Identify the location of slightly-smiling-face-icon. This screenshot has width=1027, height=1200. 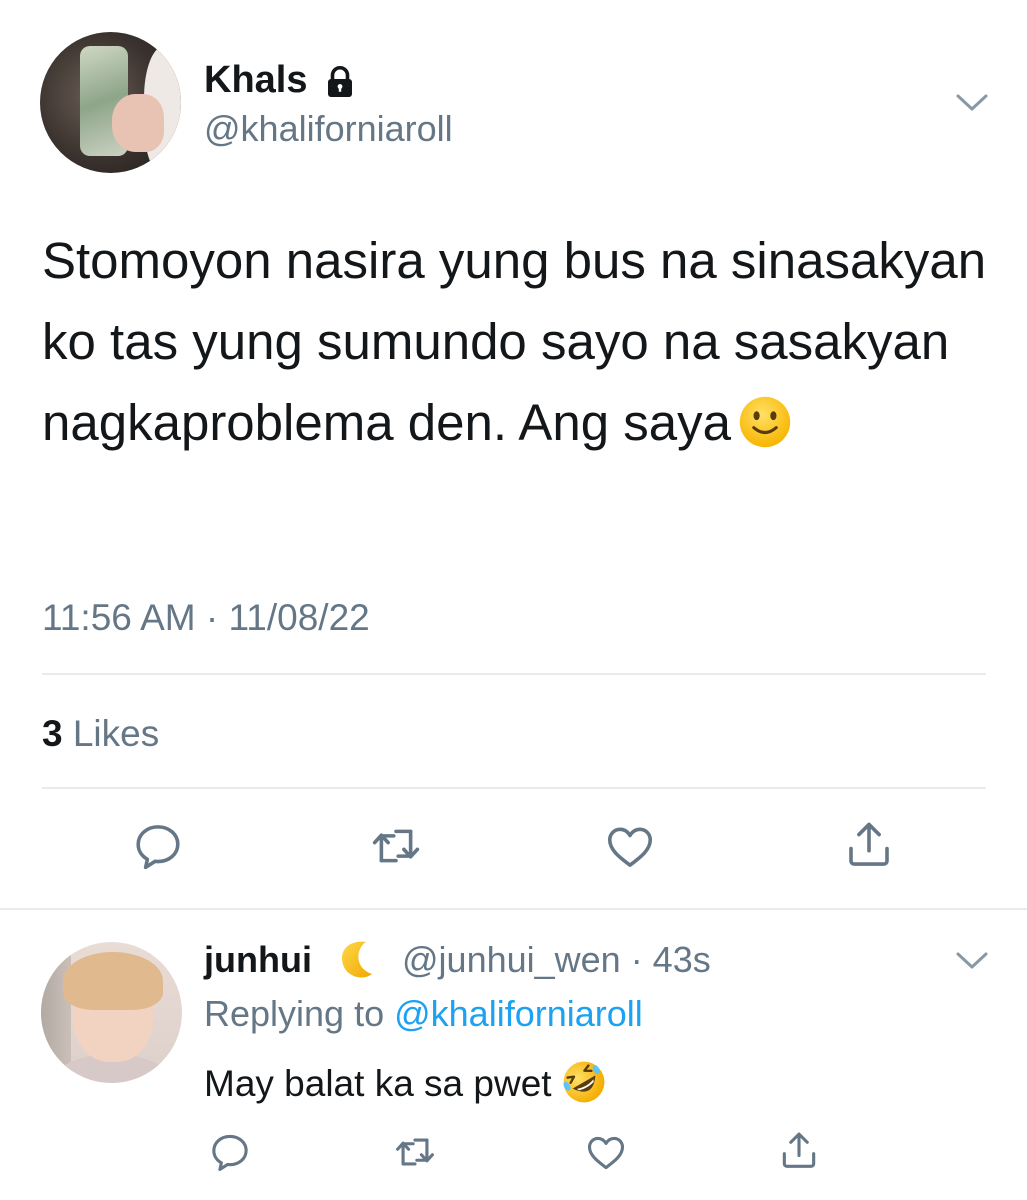
(765, 422).